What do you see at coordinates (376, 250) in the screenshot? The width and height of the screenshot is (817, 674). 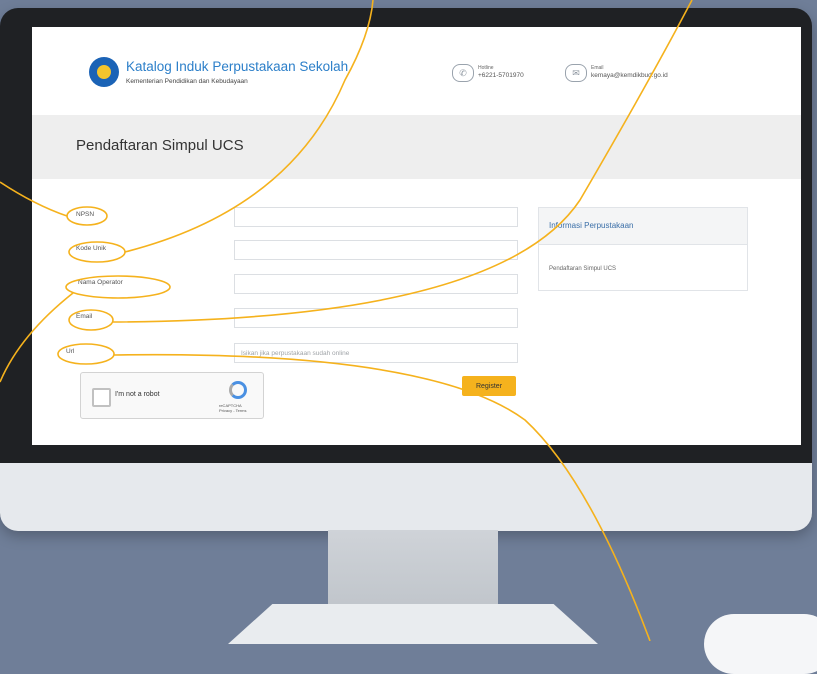 I see `kode-unik-input` at bounding box center [376, 250].